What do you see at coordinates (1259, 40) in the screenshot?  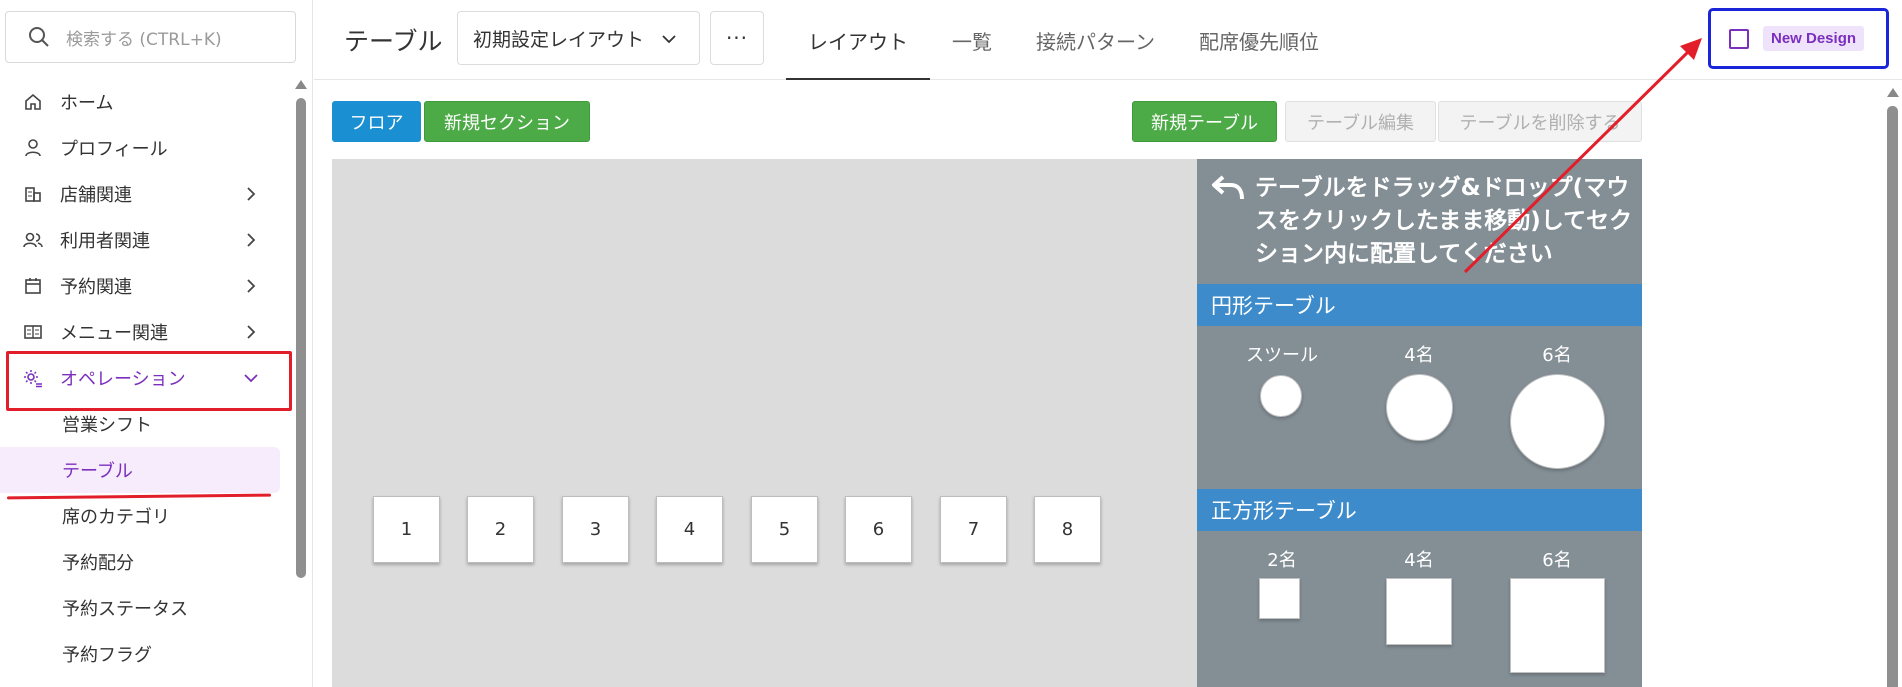 I see `tab-seating-priority: 配席優先順位` at bounding box center [1259, 40].